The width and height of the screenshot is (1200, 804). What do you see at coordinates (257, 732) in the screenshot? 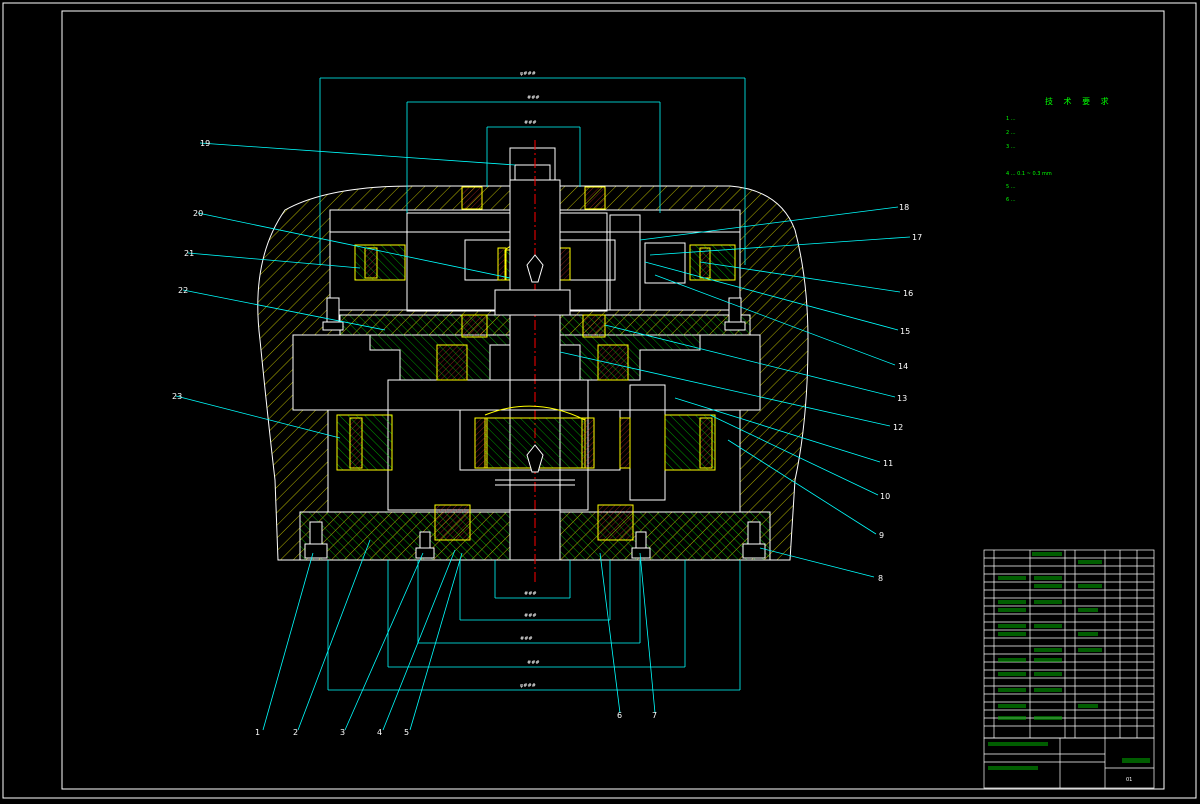
I see `part-number: 1` at bounding box center [257, 732].